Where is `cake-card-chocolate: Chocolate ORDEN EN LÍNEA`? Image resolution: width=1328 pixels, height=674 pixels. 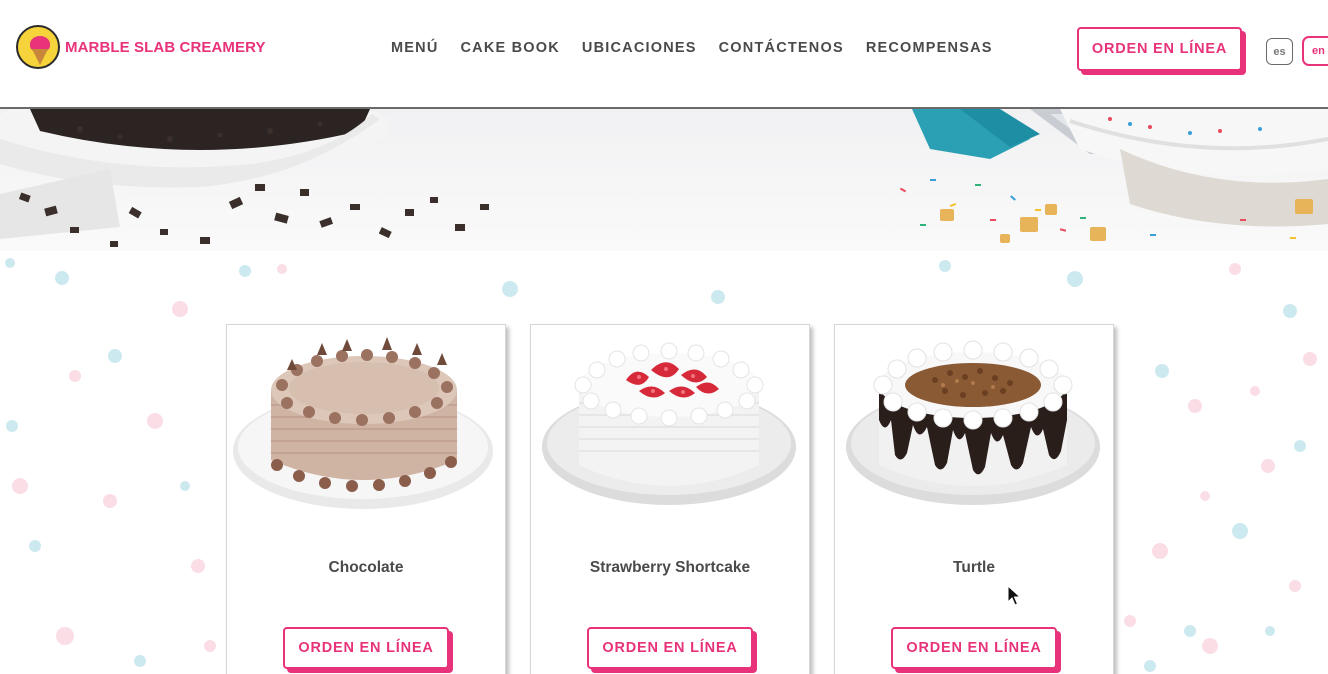
cake-card-chocolate: Chocolate ORDEN EN LÍNEA is located at coordinates (366, 499).